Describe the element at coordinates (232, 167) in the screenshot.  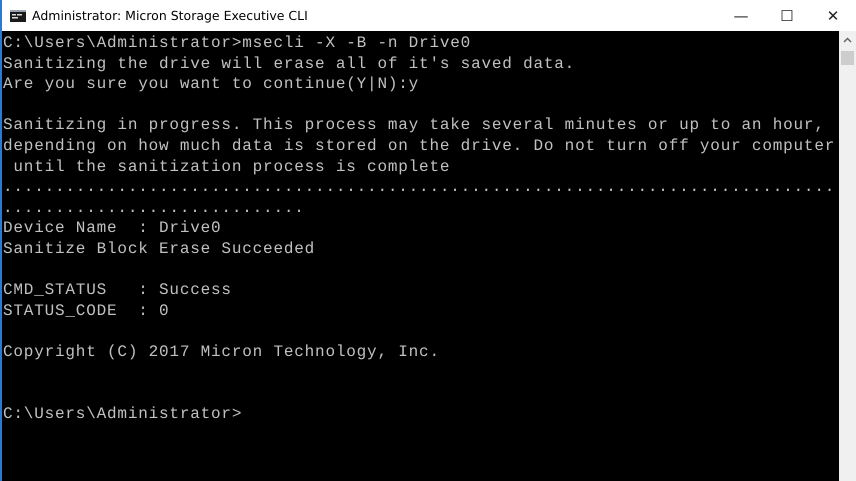
I see `console-line: until the sanitization process is complete` at that location.